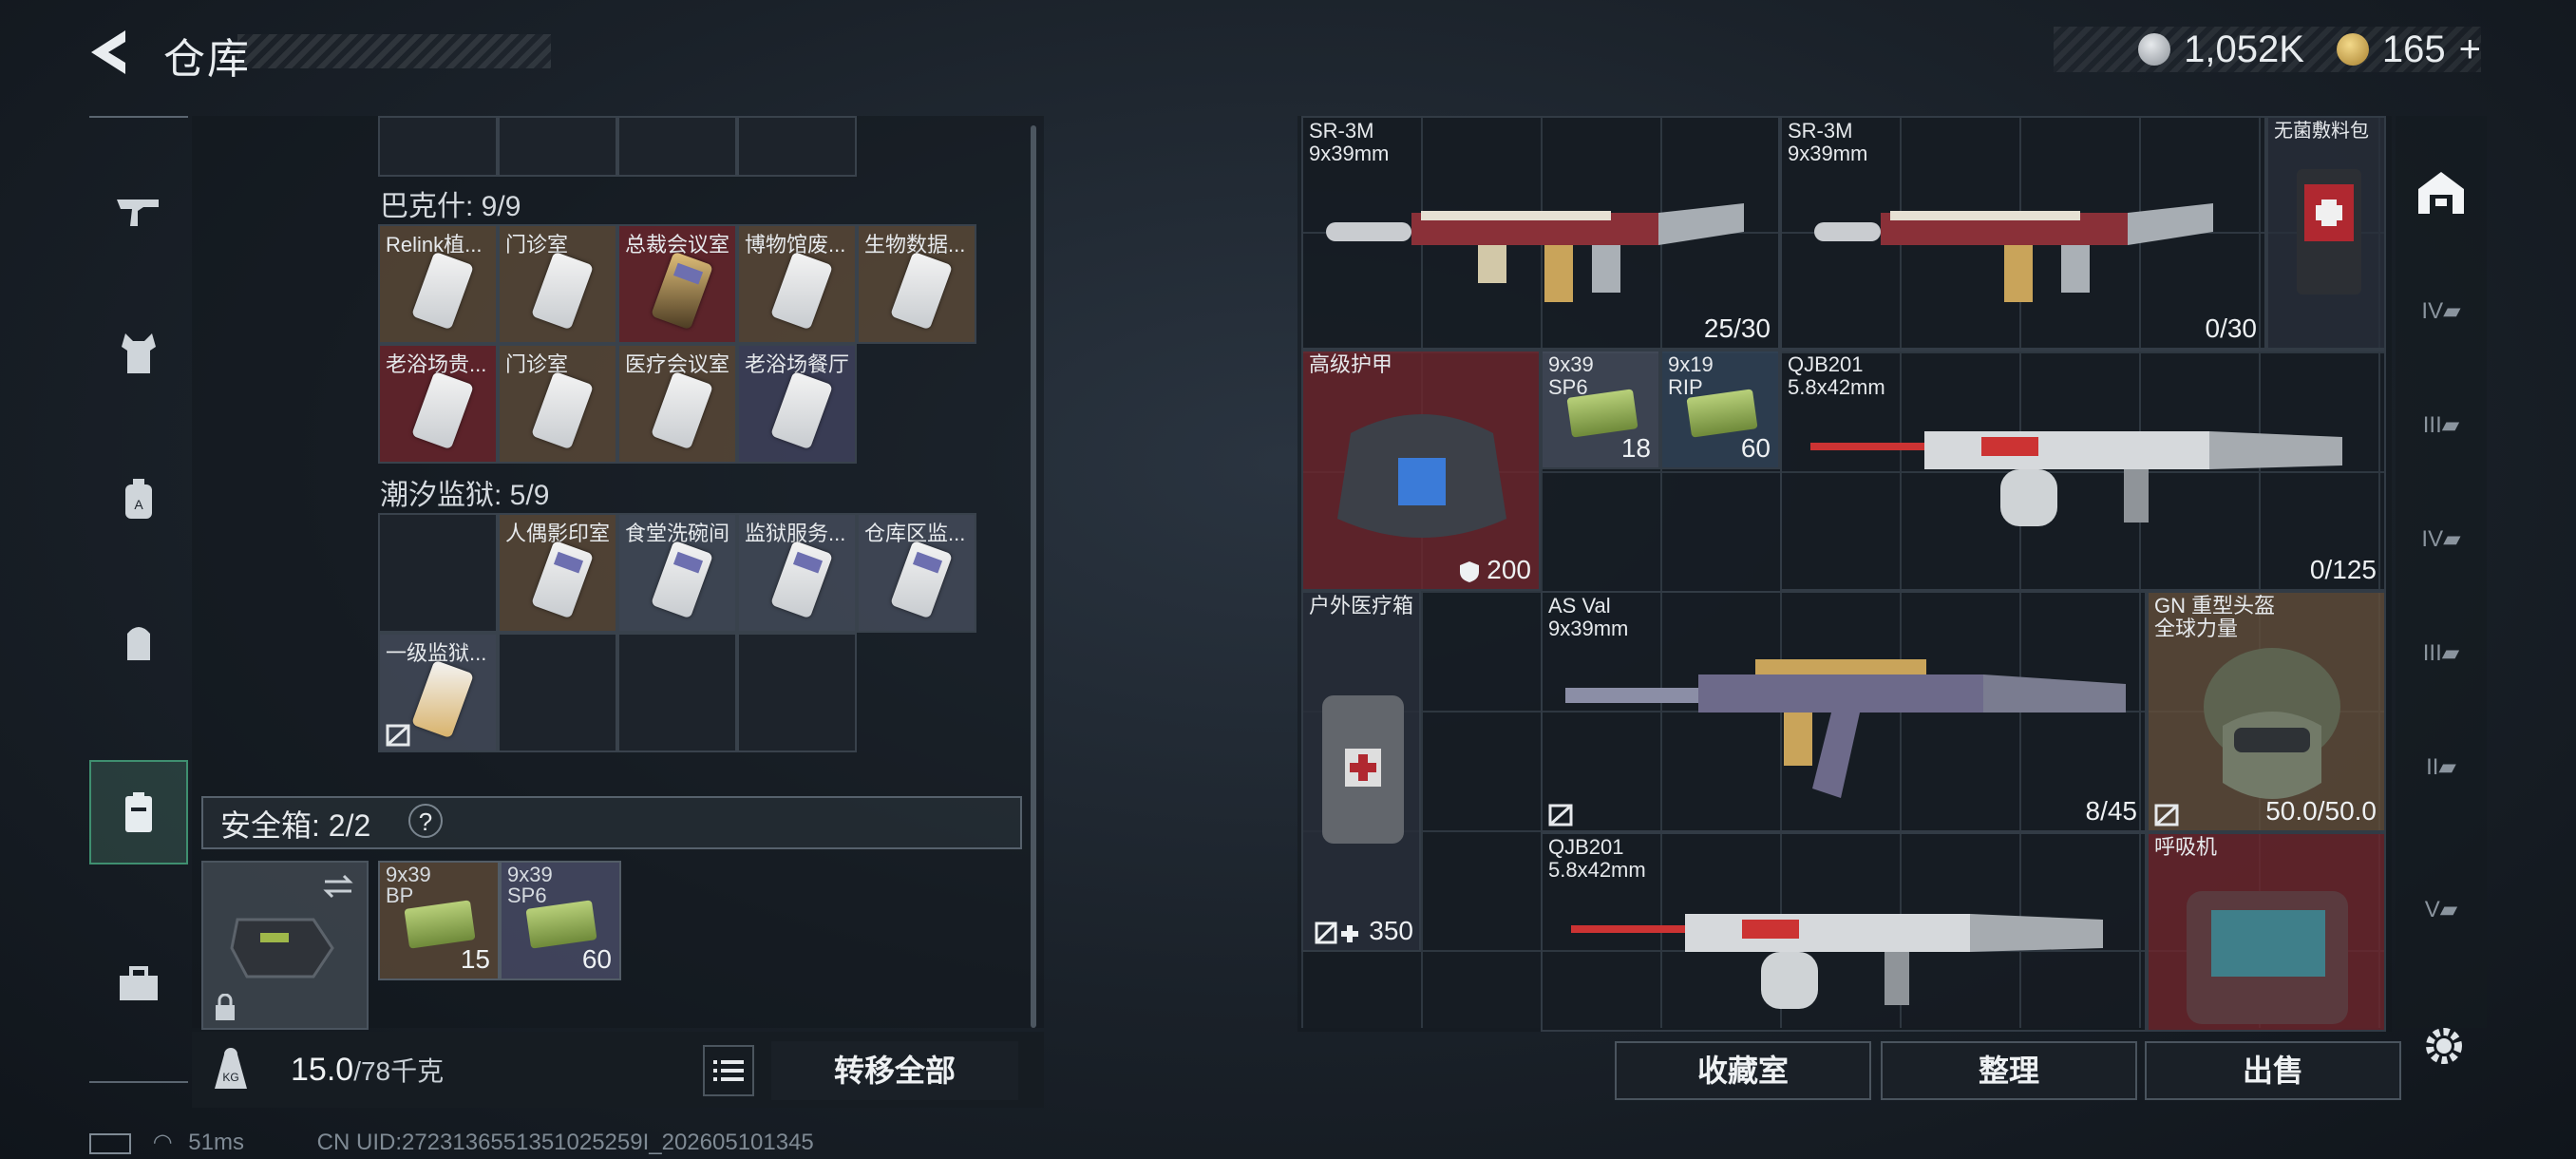 This screenshot has height=1159, width=2576. I want to click on item-name: QJB201 5.8x42mm, so click(1836, 375).